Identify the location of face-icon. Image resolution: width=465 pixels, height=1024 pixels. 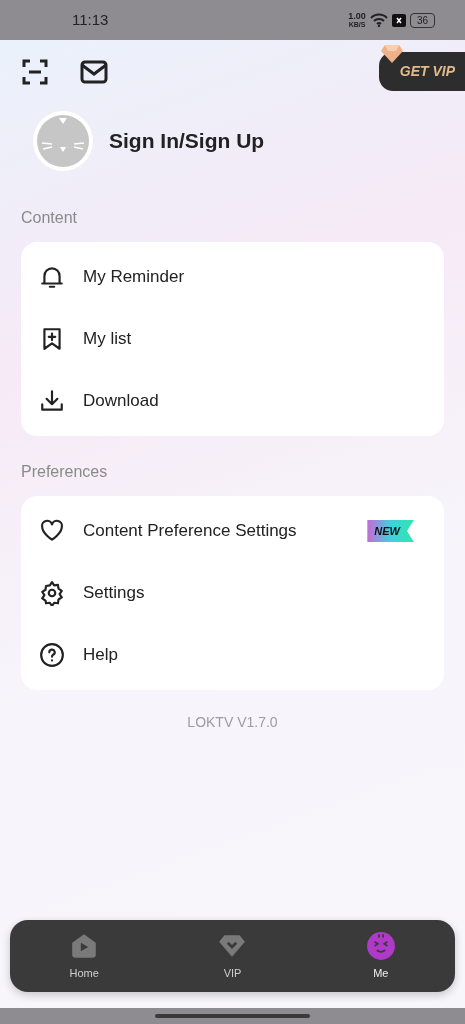
(380, 945).